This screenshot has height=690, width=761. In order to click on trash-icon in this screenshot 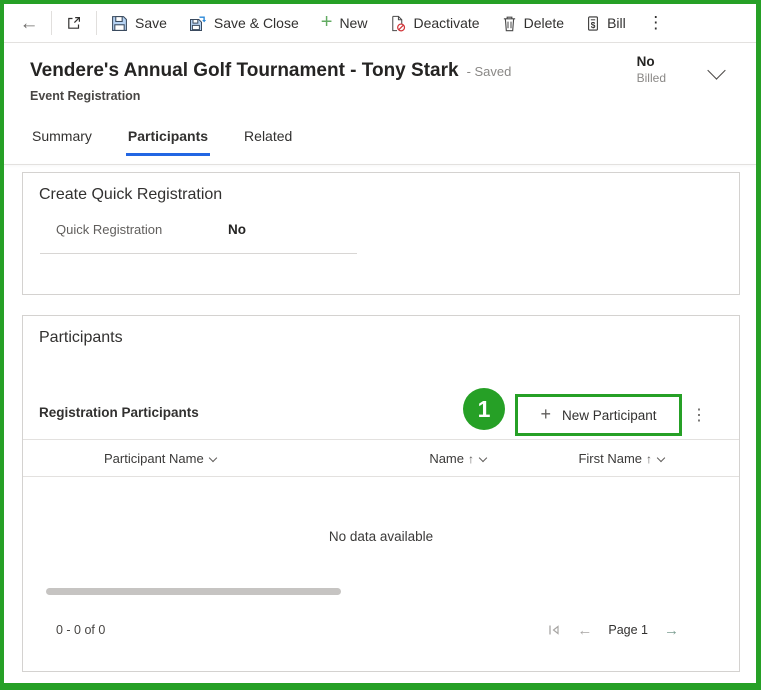, I will do `click(509, 23)`.